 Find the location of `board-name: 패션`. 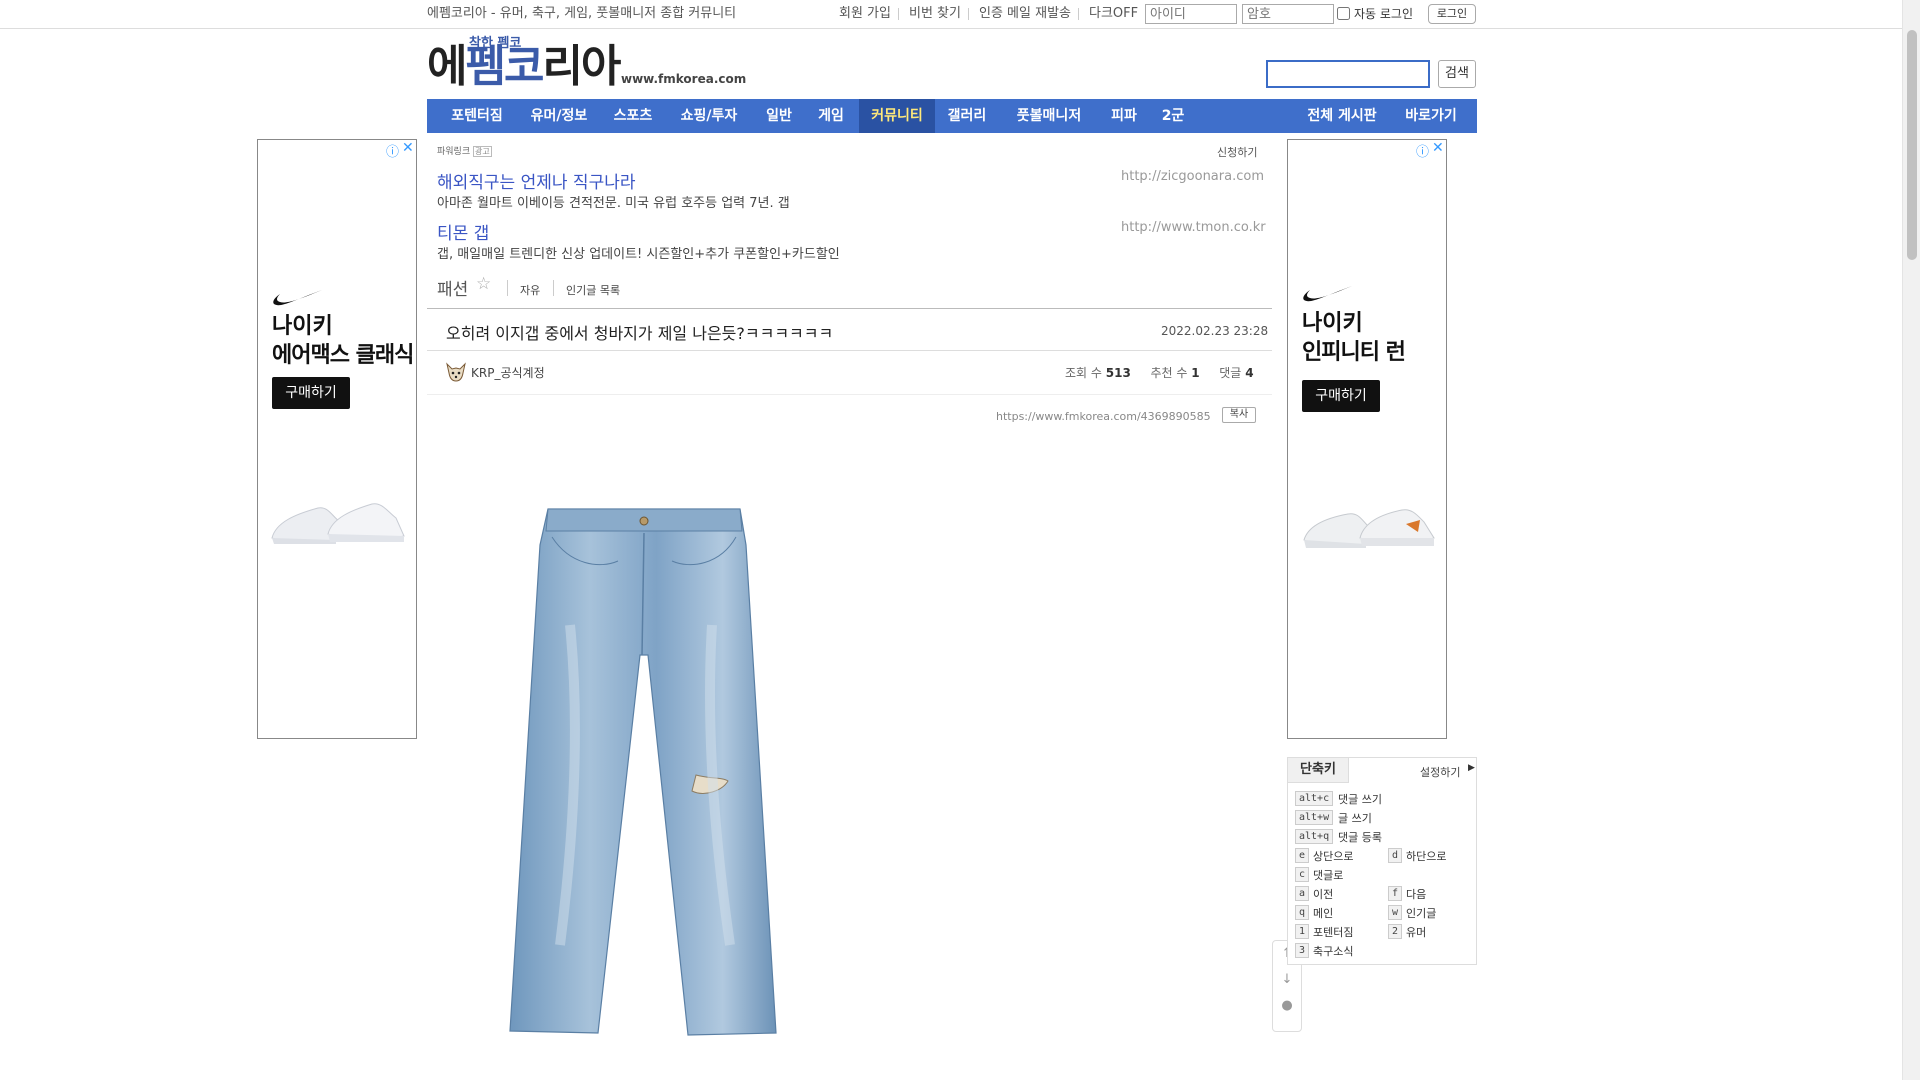

board-name: 패션 is located at coordinates (452, 287).